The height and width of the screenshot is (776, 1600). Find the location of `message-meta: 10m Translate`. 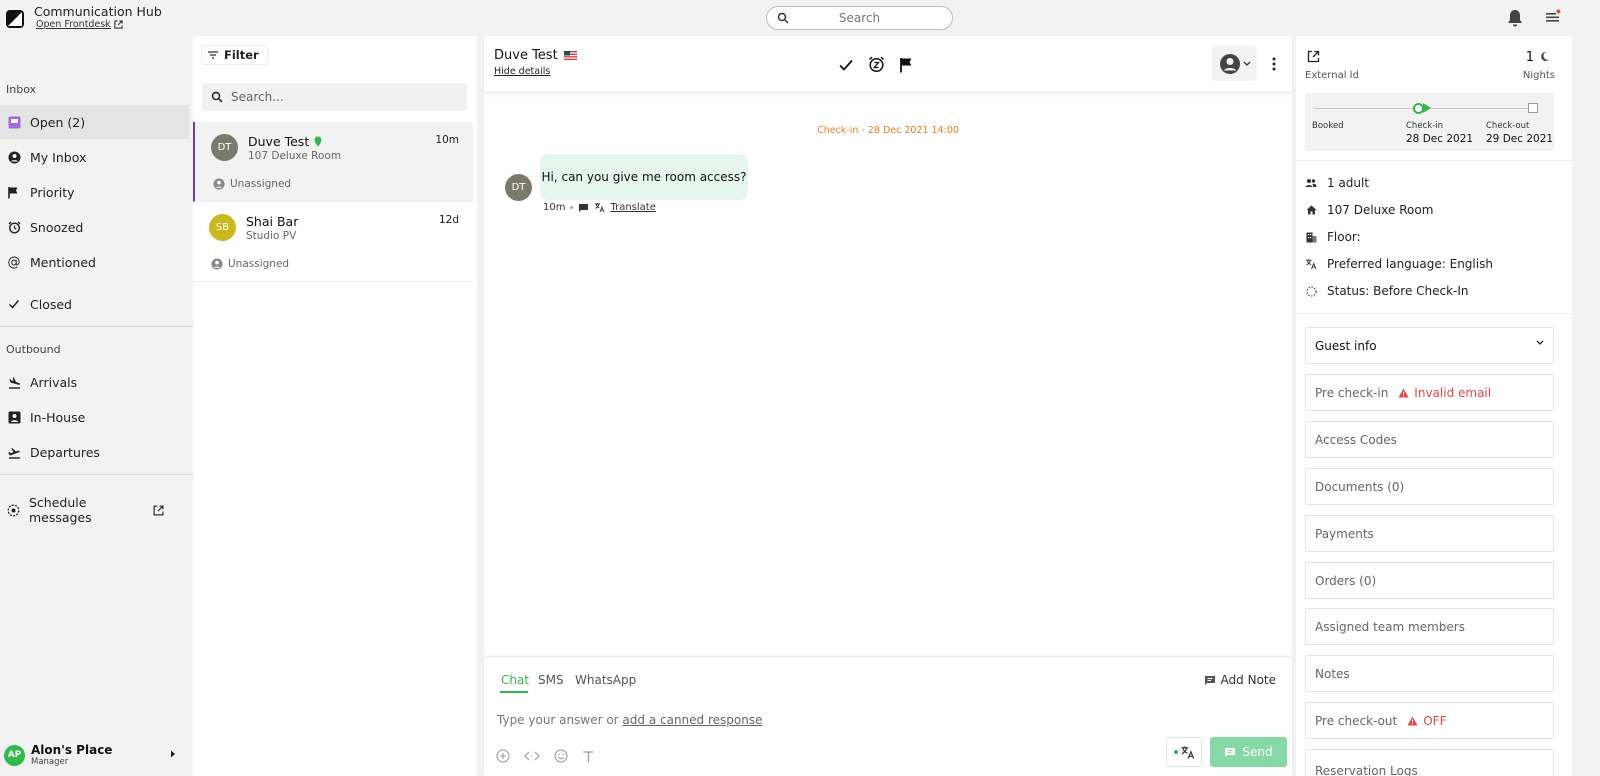

message-meta: 10m Translate is located at coordinates (599, 207).